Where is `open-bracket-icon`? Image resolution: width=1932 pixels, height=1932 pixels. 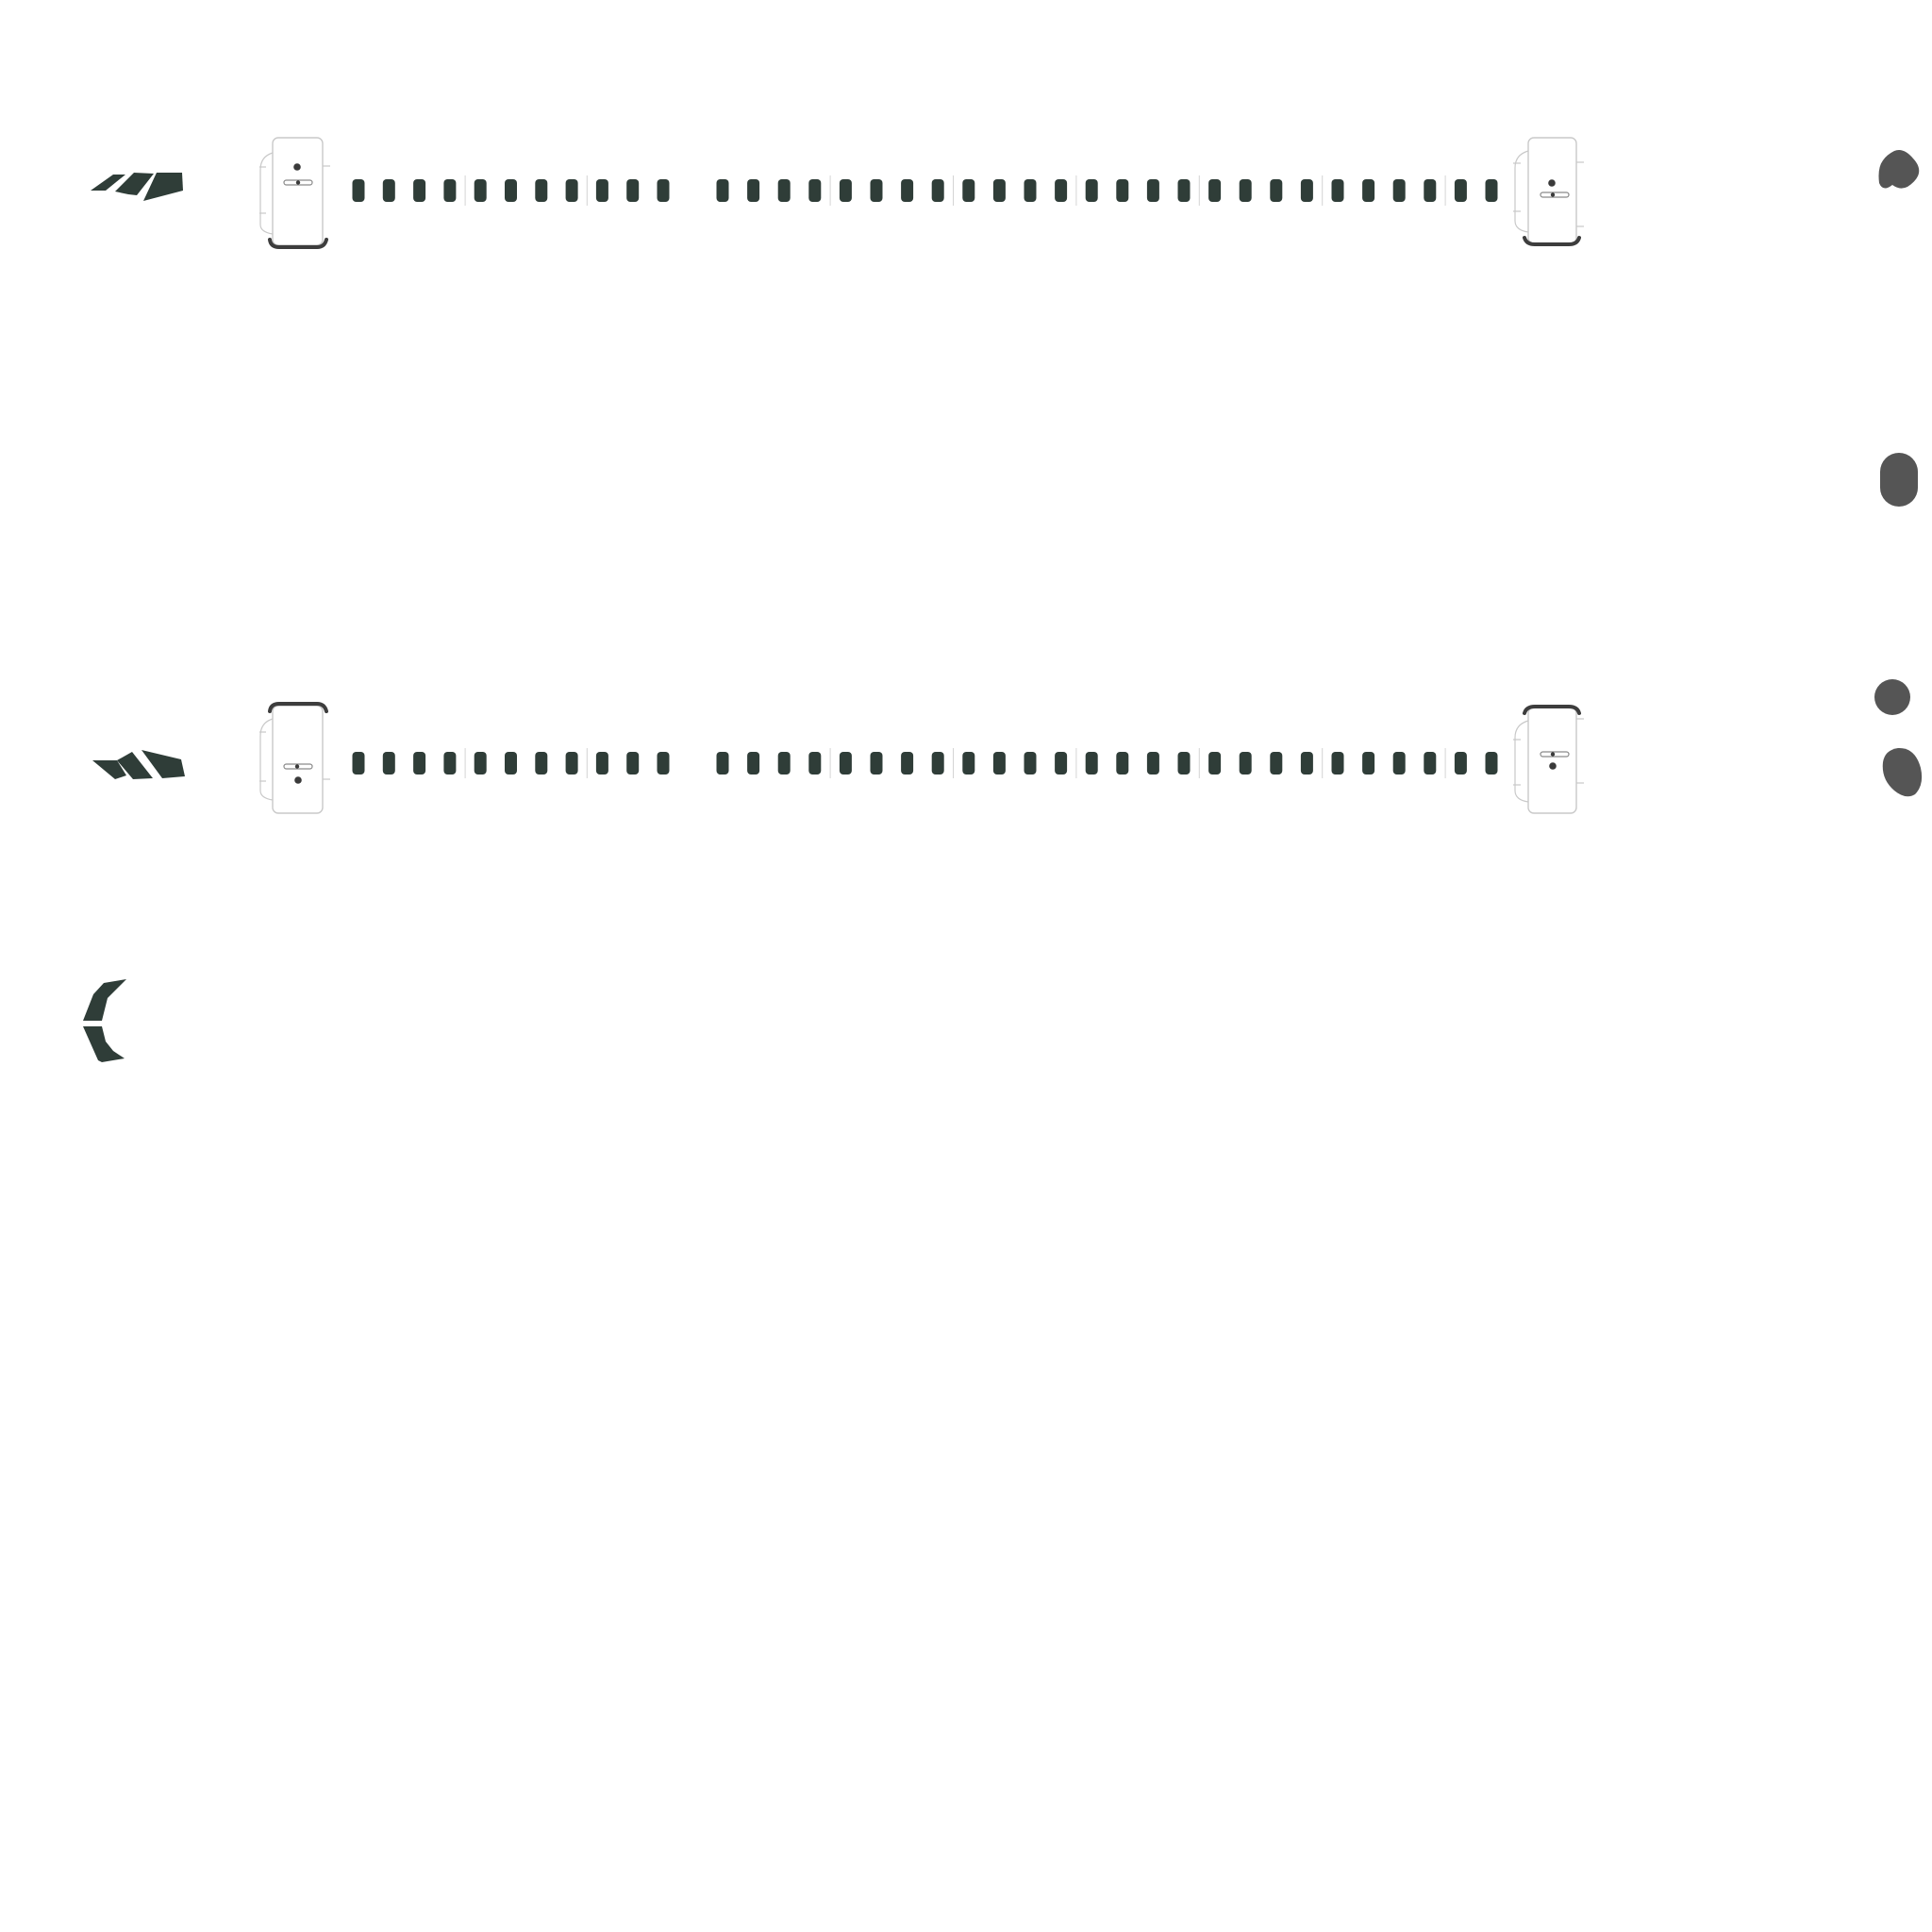
open-bracket-icon is located at coordinates (105, 1021).